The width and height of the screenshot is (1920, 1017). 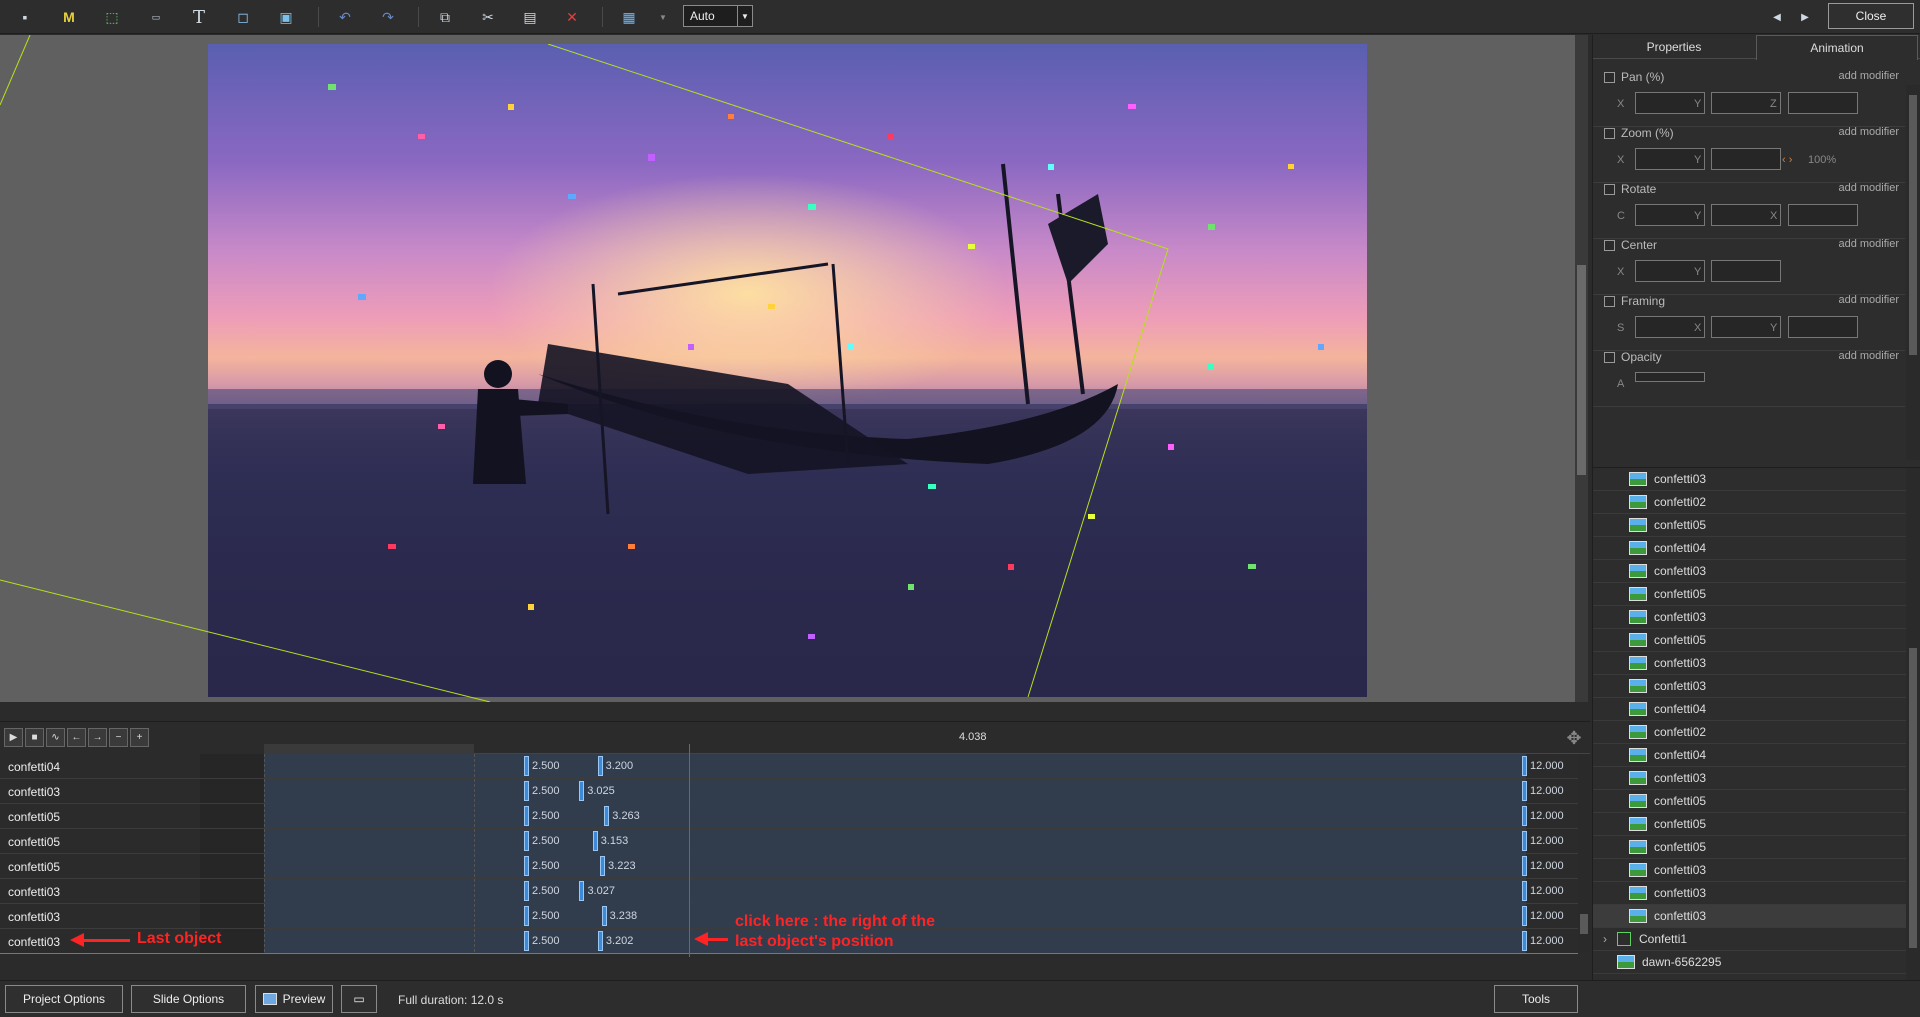 I want to click on playhead, so click(x=689, y=850).